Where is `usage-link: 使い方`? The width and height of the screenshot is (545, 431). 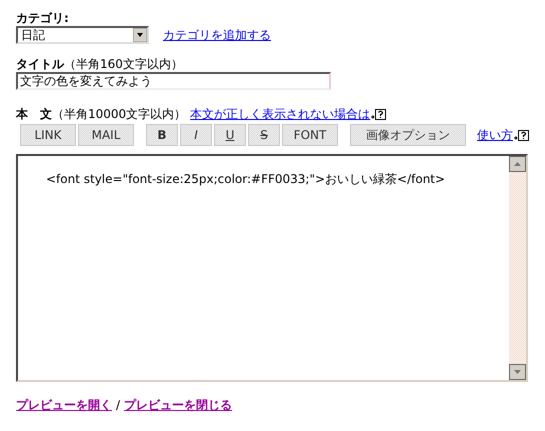
usage-link: 使い方 is located at coordinates (495, 135).